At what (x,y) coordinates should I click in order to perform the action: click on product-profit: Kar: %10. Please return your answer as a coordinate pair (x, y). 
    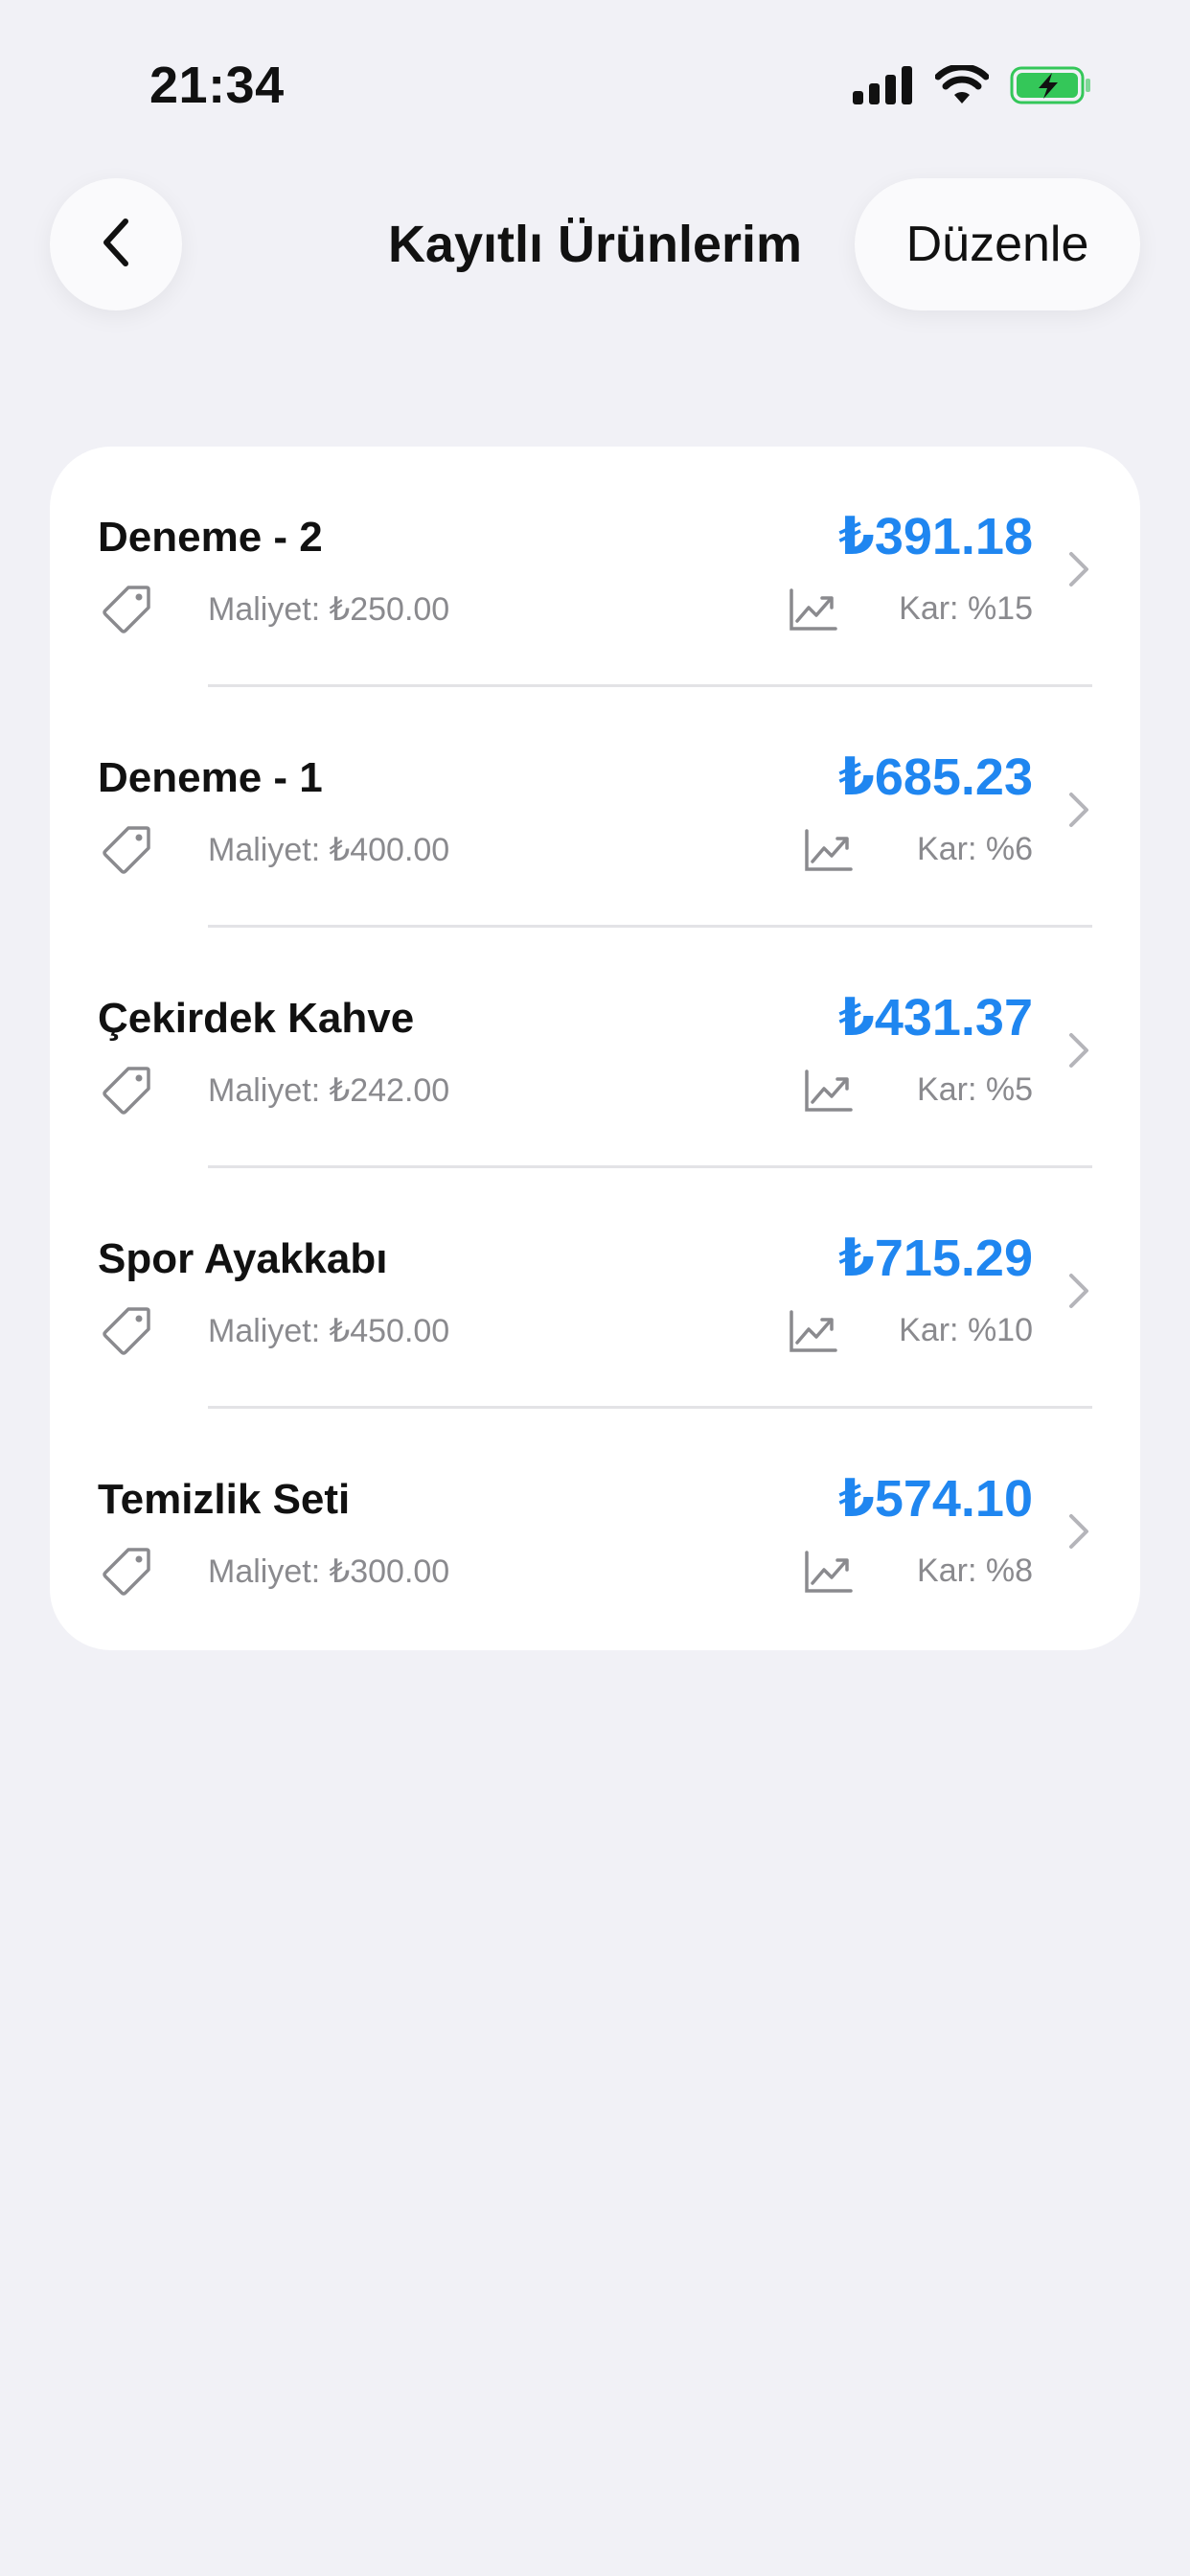
    Looking at the image, I should click on (966, 1330).